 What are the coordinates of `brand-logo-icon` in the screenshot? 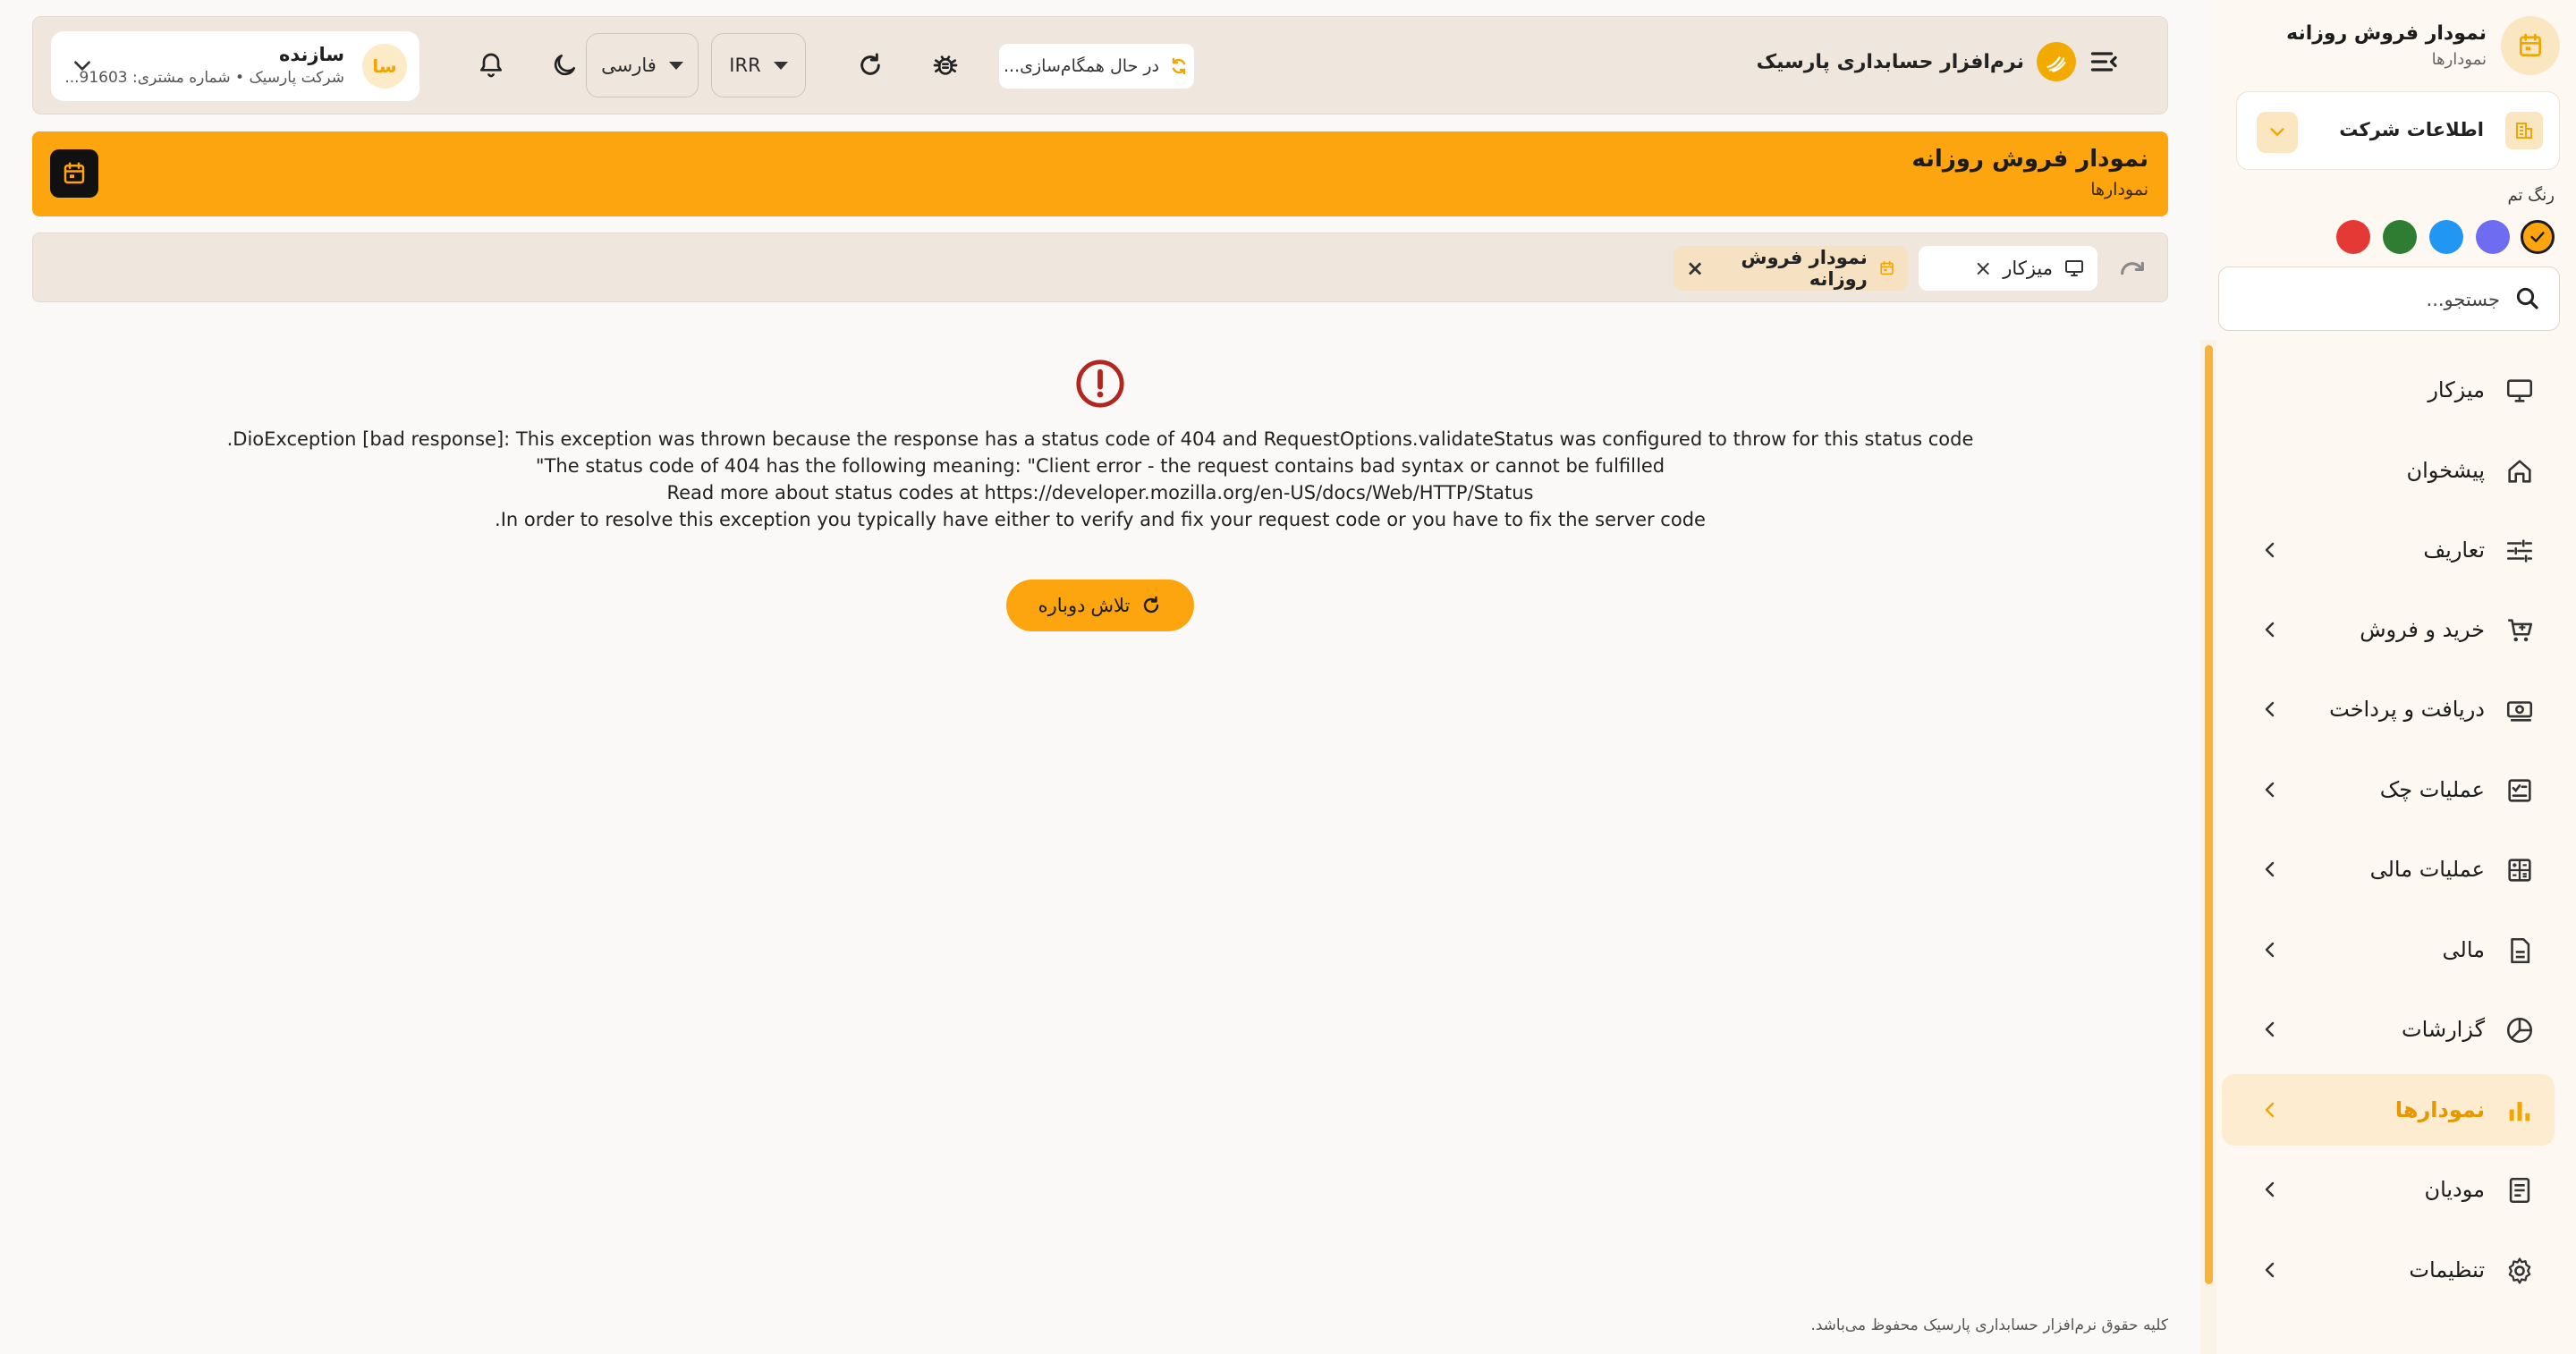 It's located at (2056, 62).